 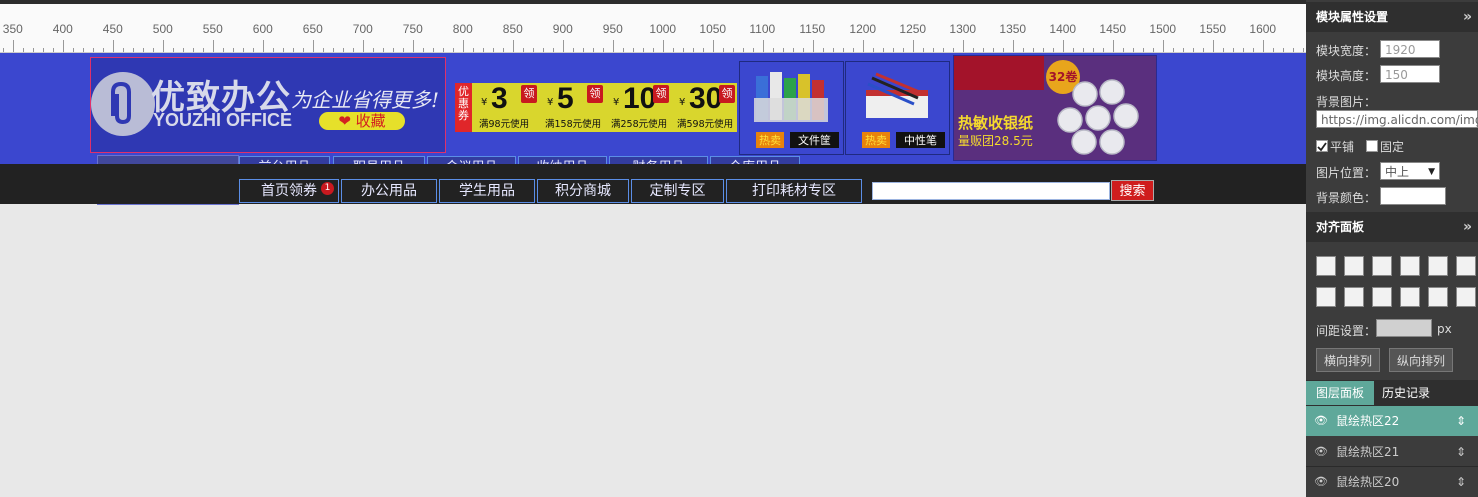 What do you see at coordinates (1410, 266) in the screenshot?
I see `align-bottom-icon` at bounding box center [1410, 266].